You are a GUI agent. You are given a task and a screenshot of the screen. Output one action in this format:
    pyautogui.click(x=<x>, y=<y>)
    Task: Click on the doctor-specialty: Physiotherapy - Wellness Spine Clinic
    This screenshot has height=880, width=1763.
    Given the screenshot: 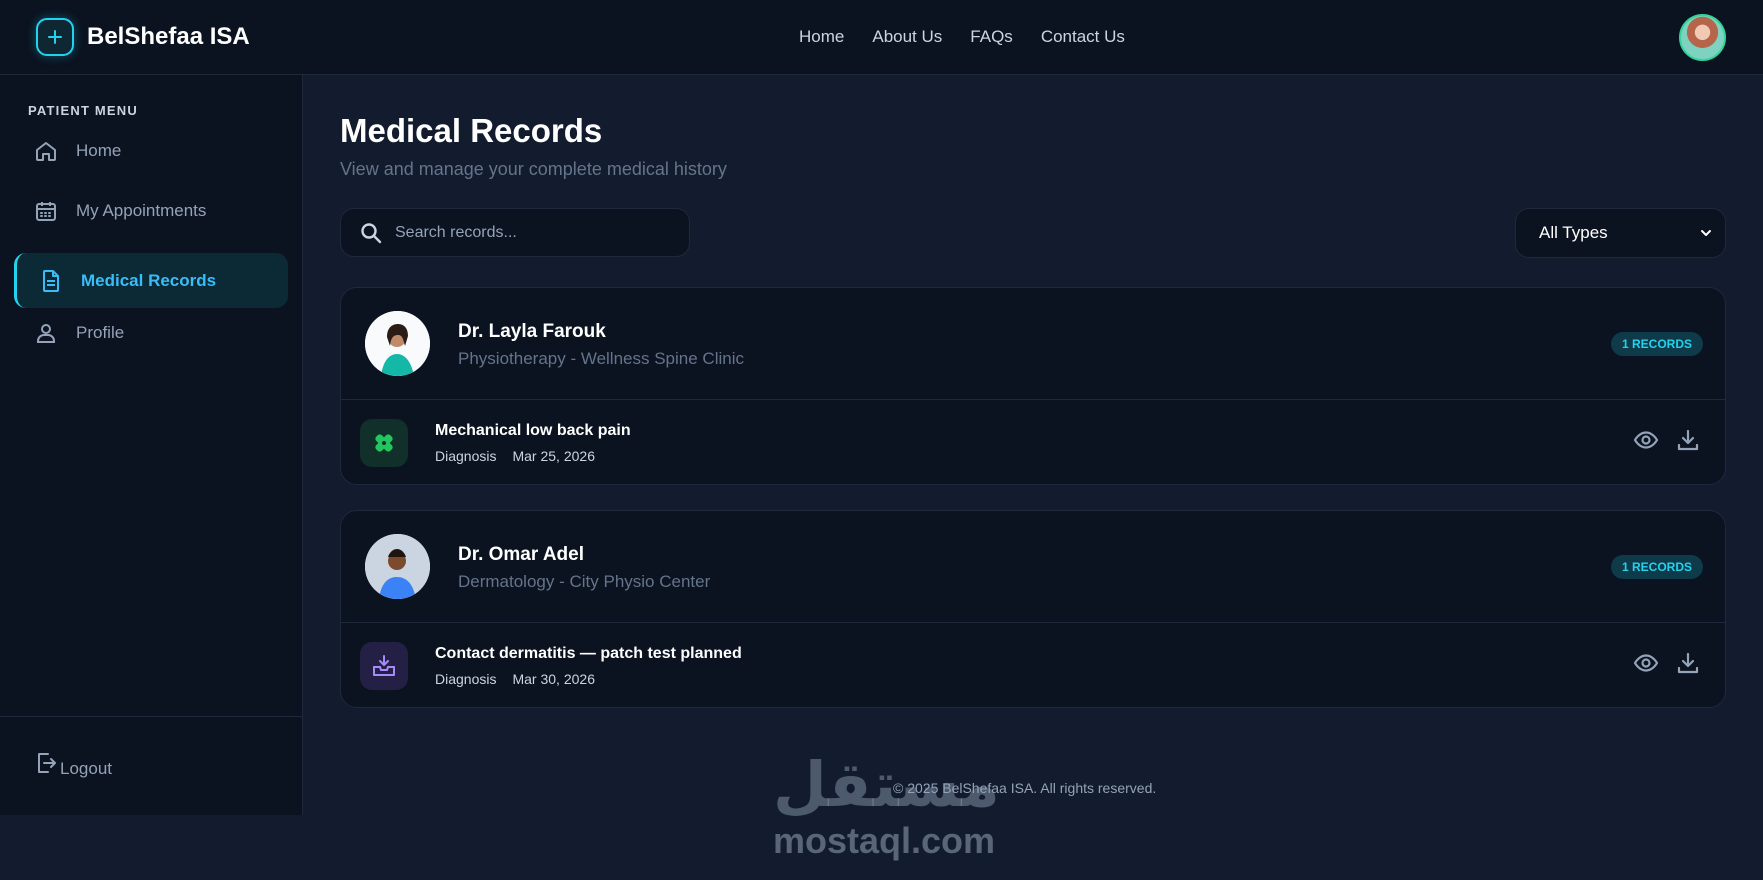 What is the action you would take?
    pyautogui.click(x=601, y=358)
    